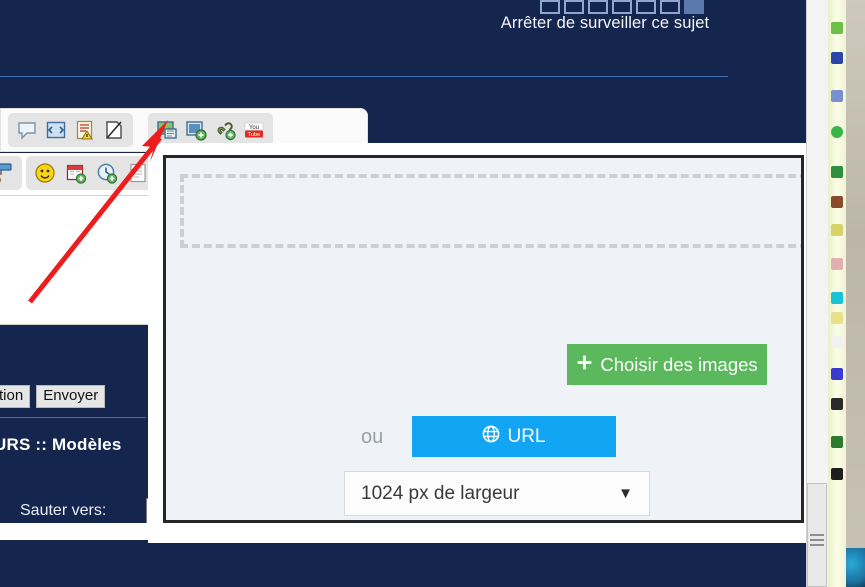 This screenshot has height=587, width=865. What do you see at coordinates (372, 437) in the screenshot?
I see `or-label: ou` at bounding box center [372, 437].